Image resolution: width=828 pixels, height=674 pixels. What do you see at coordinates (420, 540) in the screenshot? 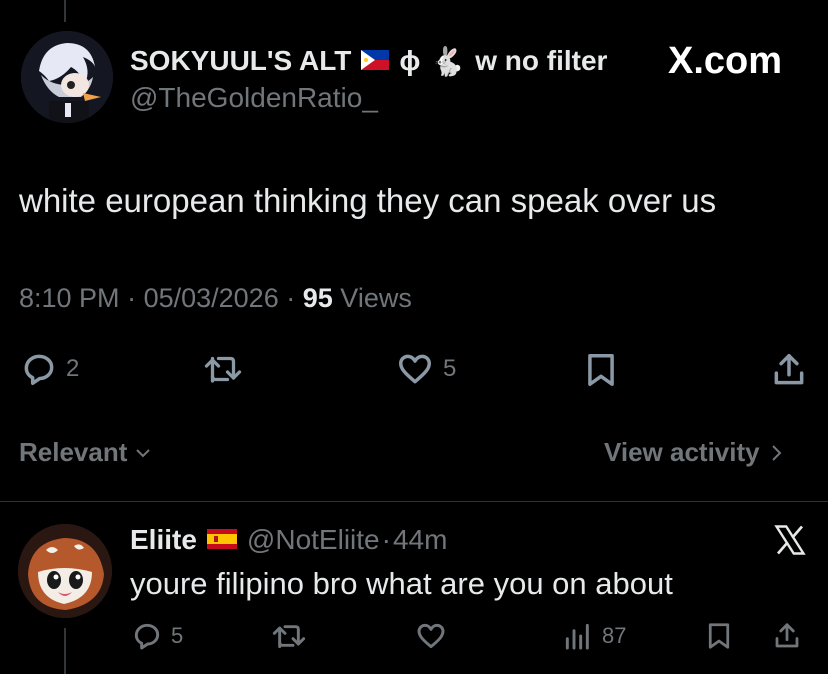
I see `reply-time: 44m` at bounding box center [420, 540].